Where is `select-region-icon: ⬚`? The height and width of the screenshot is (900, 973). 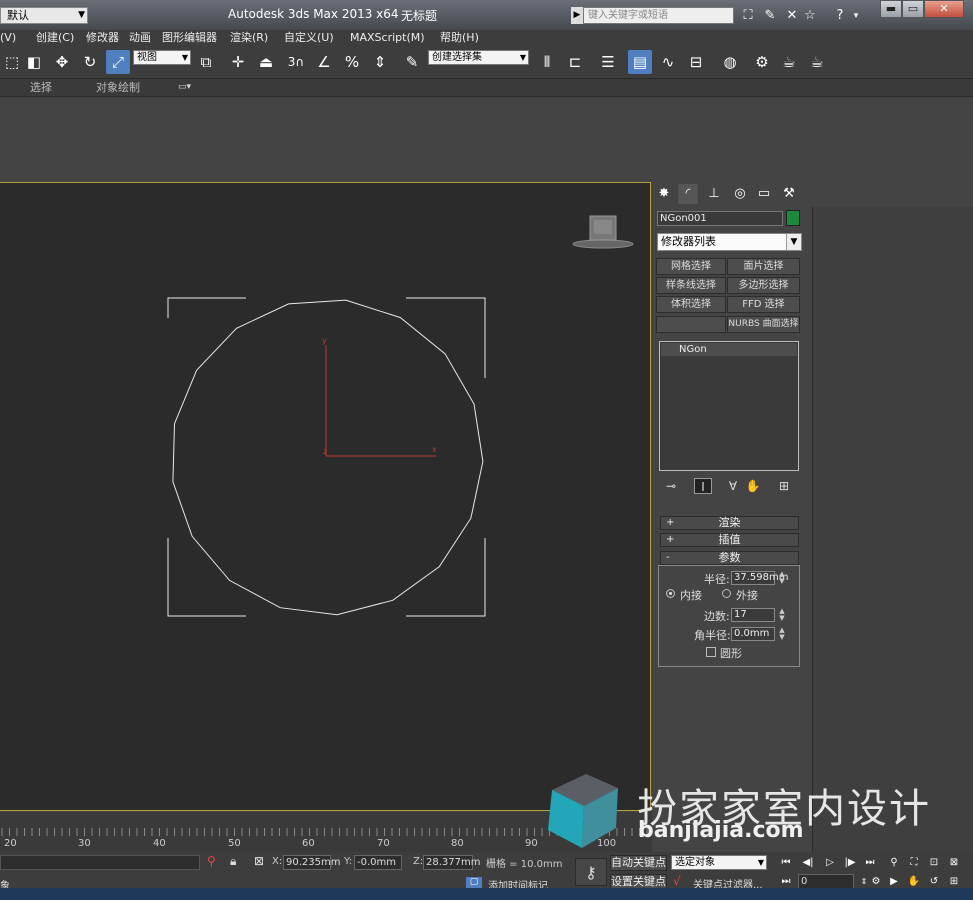 select-region-icon: ⬚ is located at coordinates (12, 62).